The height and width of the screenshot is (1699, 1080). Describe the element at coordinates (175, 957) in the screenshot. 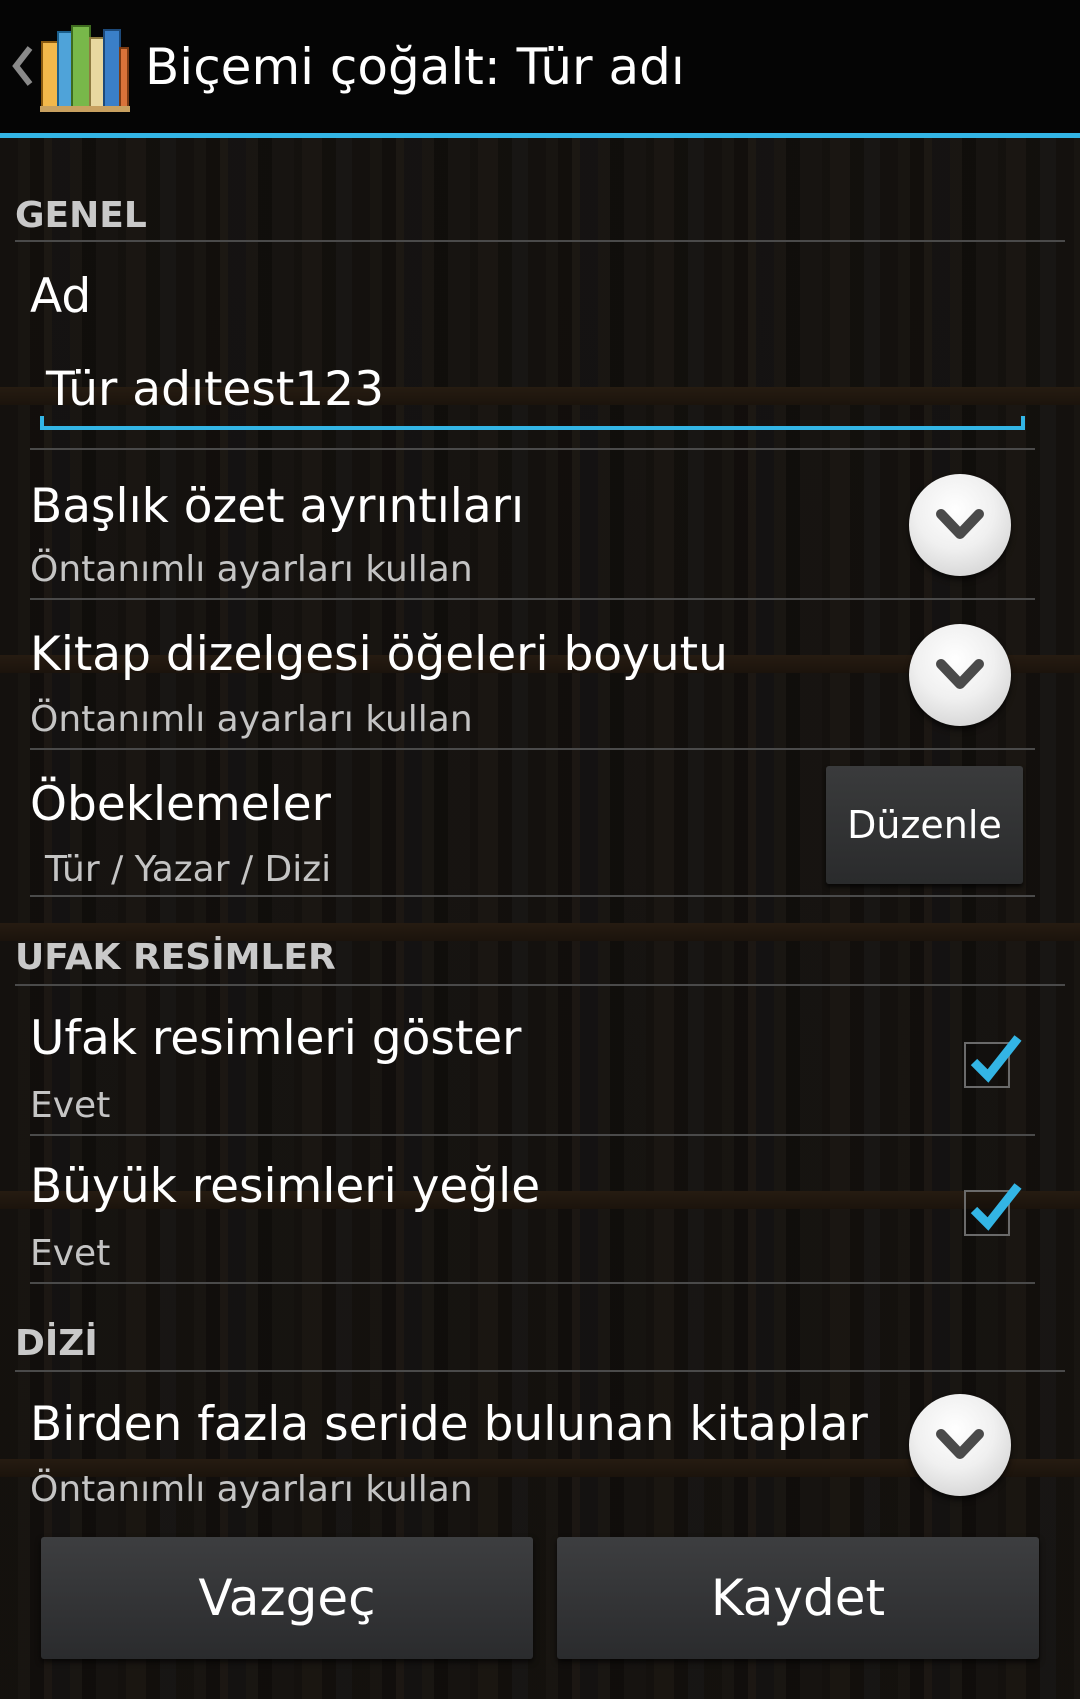

I see `section-header-thumbnails: UFAK RESİMLER` at that location.